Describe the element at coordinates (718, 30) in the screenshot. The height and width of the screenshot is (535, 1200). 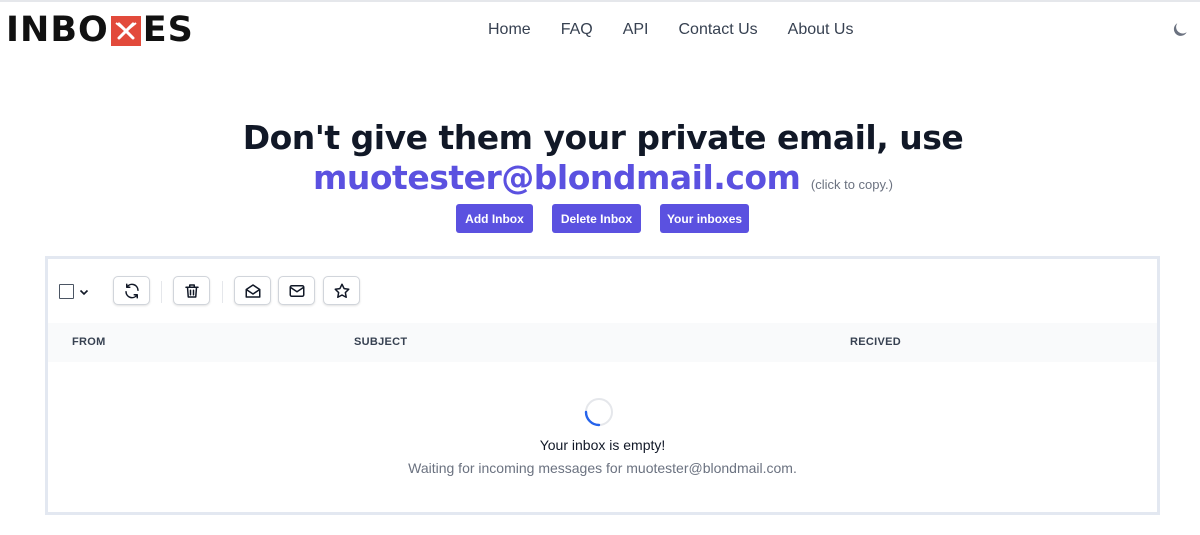
I see `nav-contact-us: Contact Us` at that location.